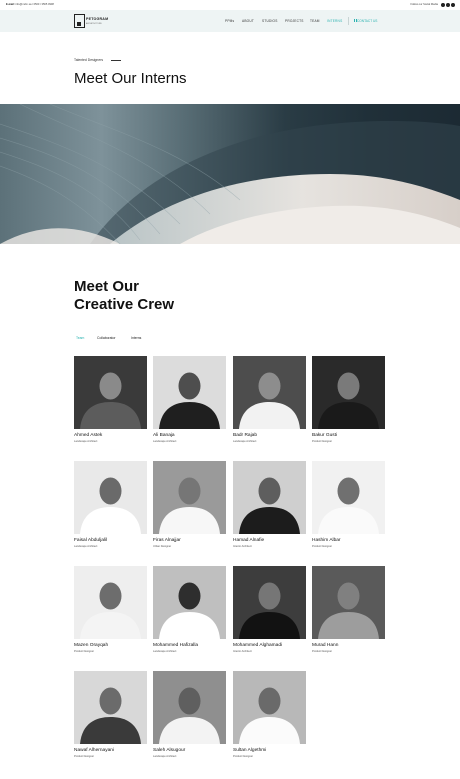 Image resolution: width=460 pixels, height=779 pixels. What do you see at coordinates (164, 435) in the screenshot?
I see `member-name: Ali Banaja` at bounding box center [164, 435].